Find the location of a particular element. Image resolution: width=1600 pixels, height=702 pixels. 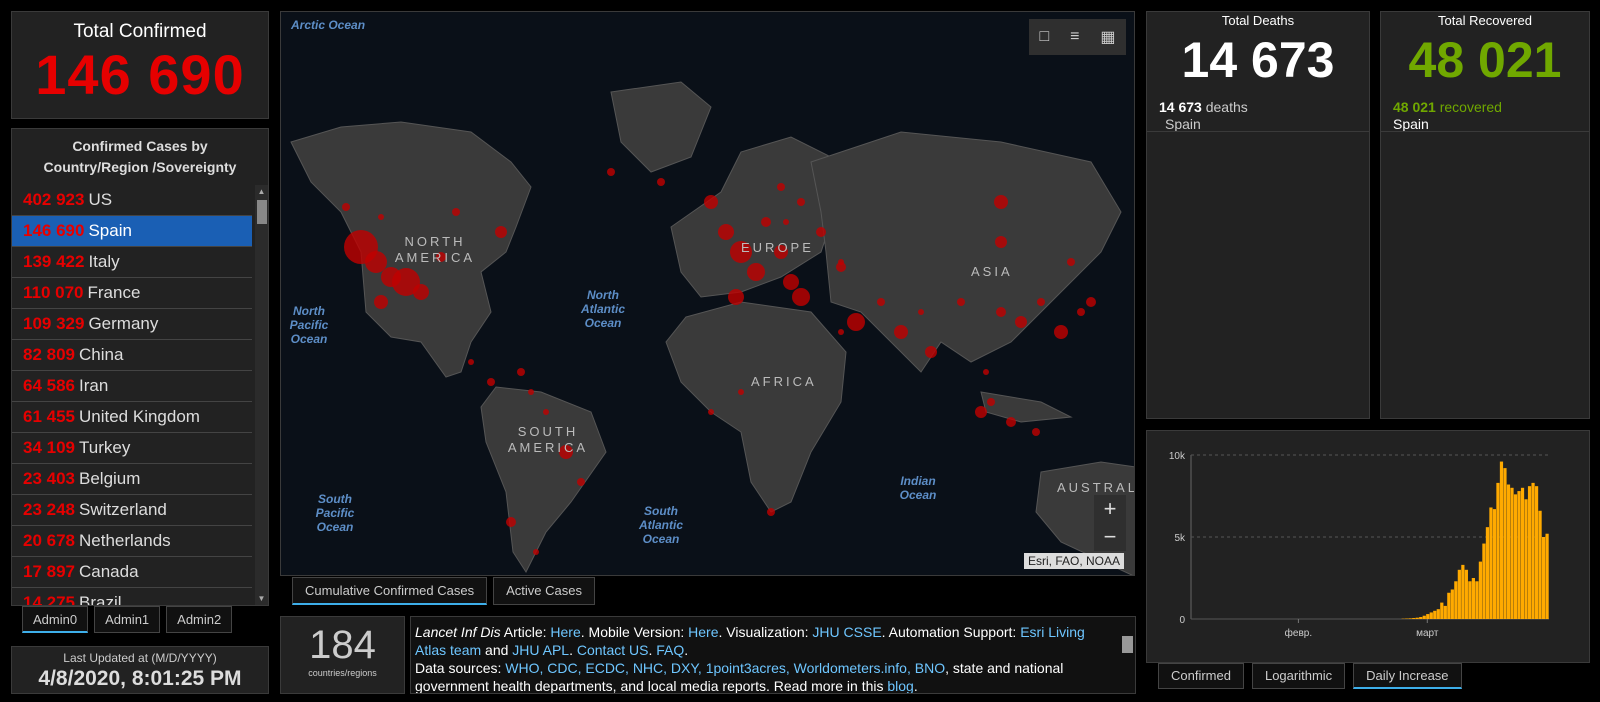

info-scroll-thumb is located at coordinates (1127, 644).